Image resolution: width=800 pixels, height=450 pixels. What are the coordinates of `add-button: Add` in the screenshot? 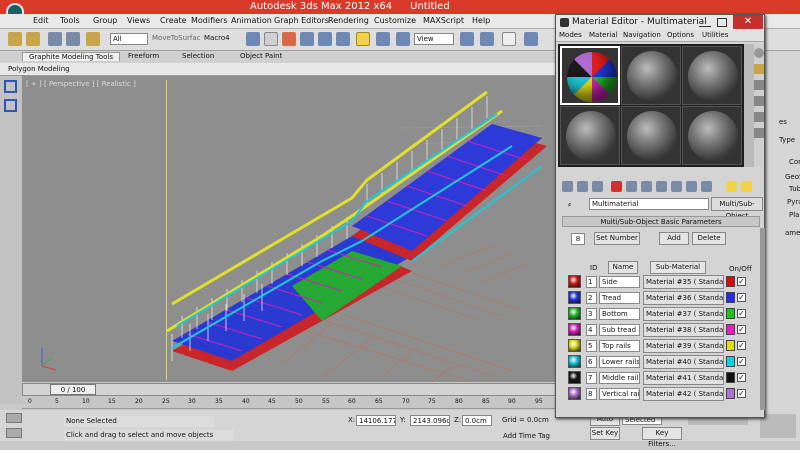 It's located at (674, 238).